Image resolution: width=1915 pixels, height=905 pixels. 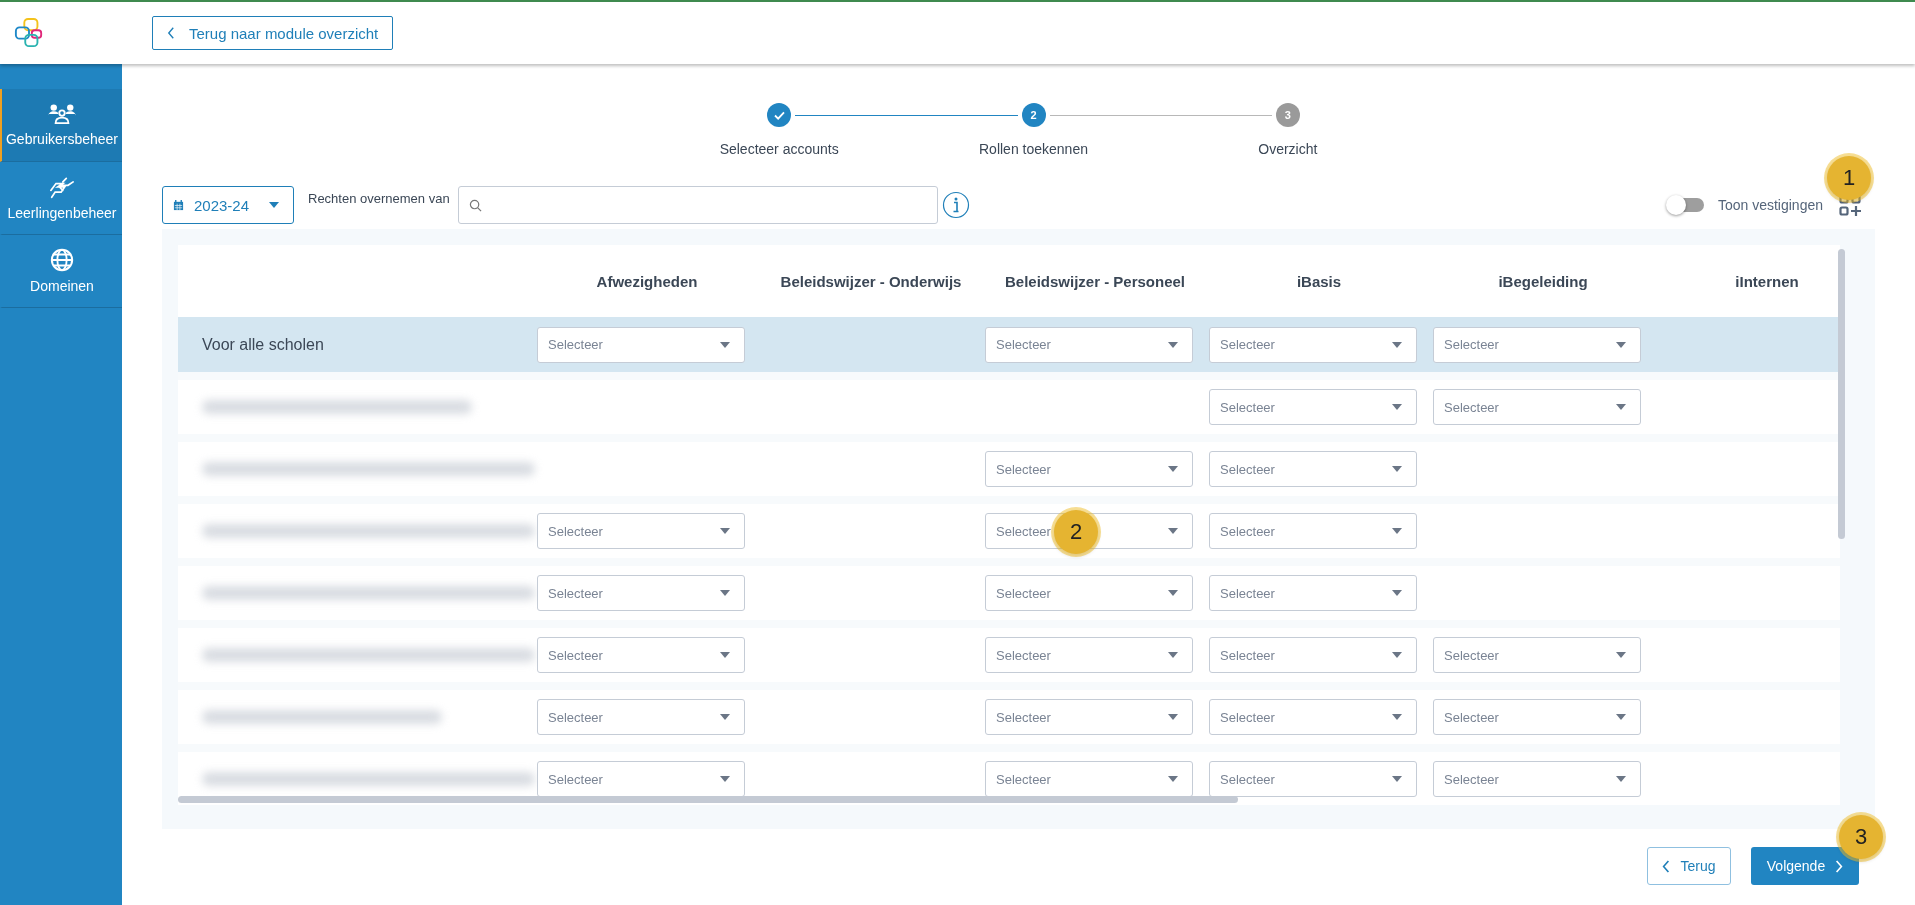 I want to click on sidebar-item: Domeinen, so click(x=61, y=271).